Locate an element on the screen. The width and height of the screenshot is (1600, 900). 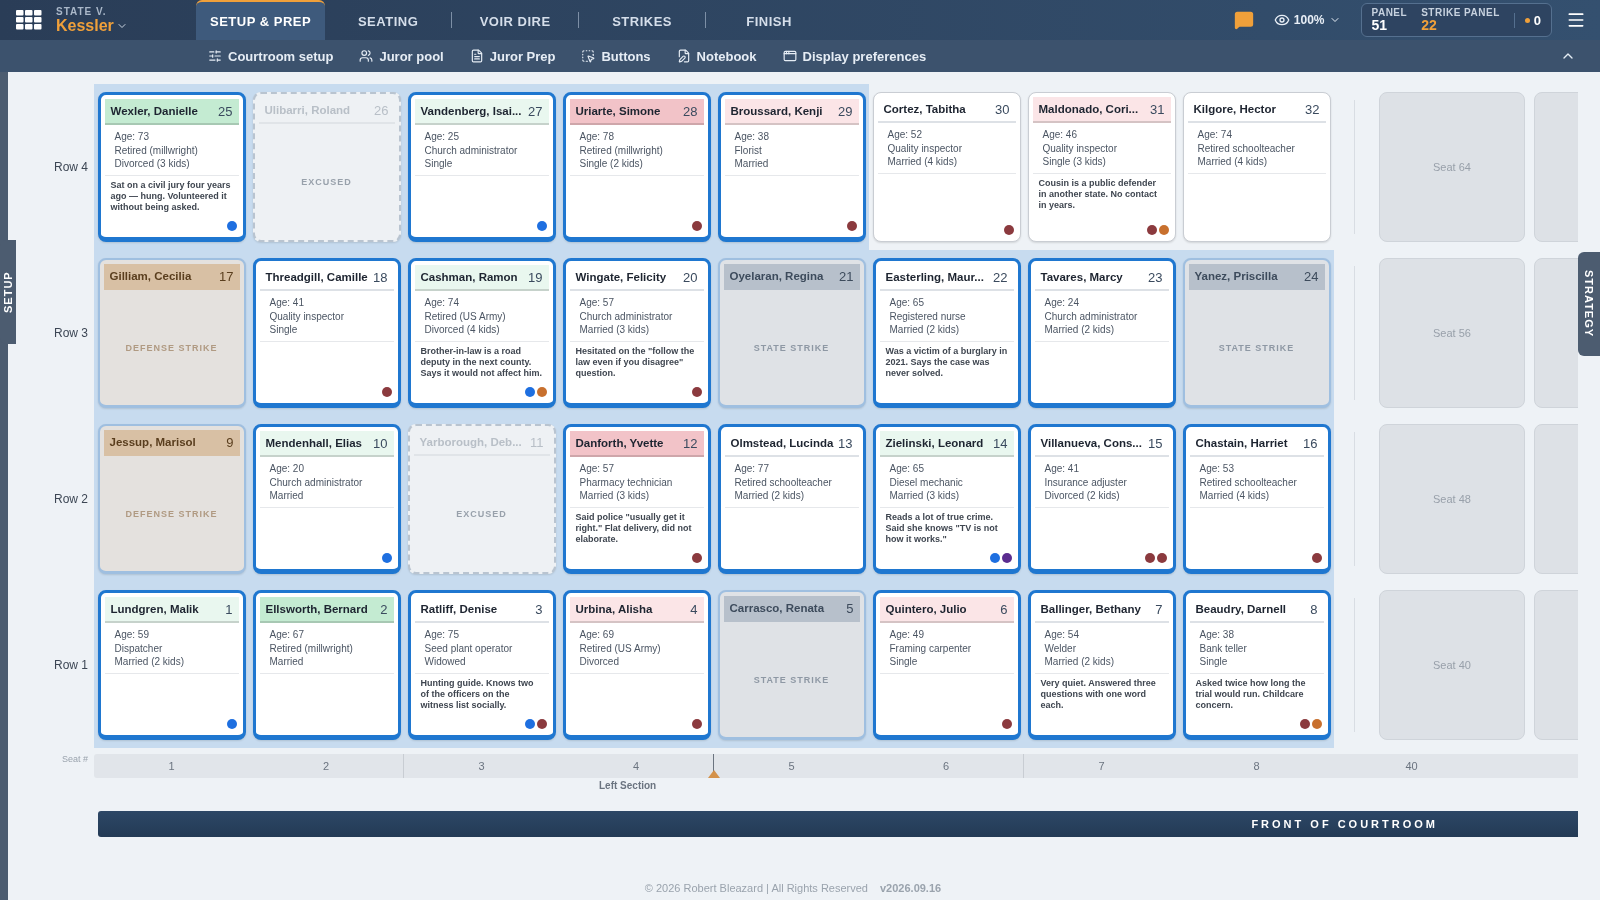
seat-number: 5 is located at coordinates (791, 766).